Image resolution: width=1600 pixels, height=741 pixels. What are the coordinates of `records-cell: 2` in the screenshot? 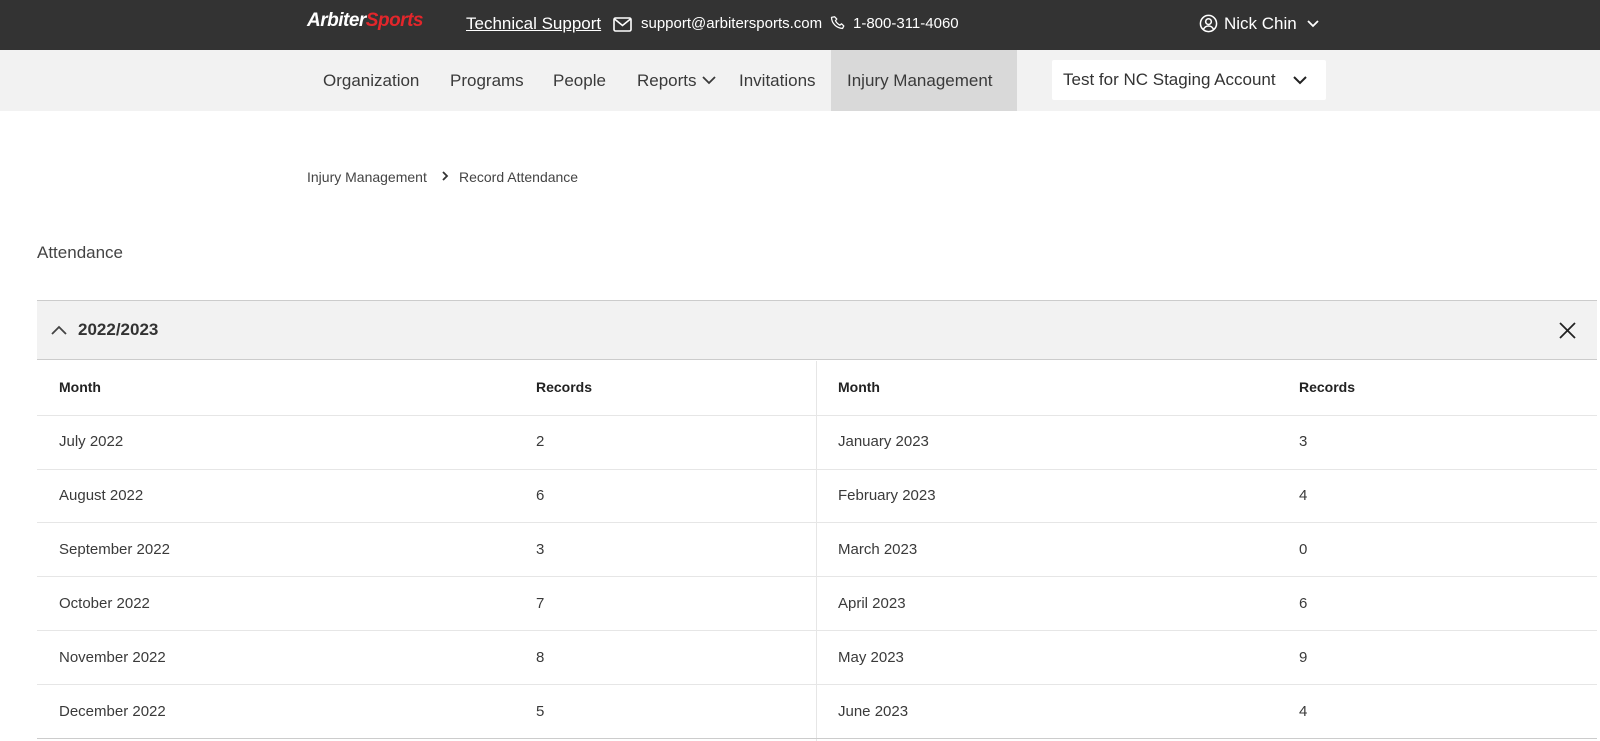 It's located at (540, 441).